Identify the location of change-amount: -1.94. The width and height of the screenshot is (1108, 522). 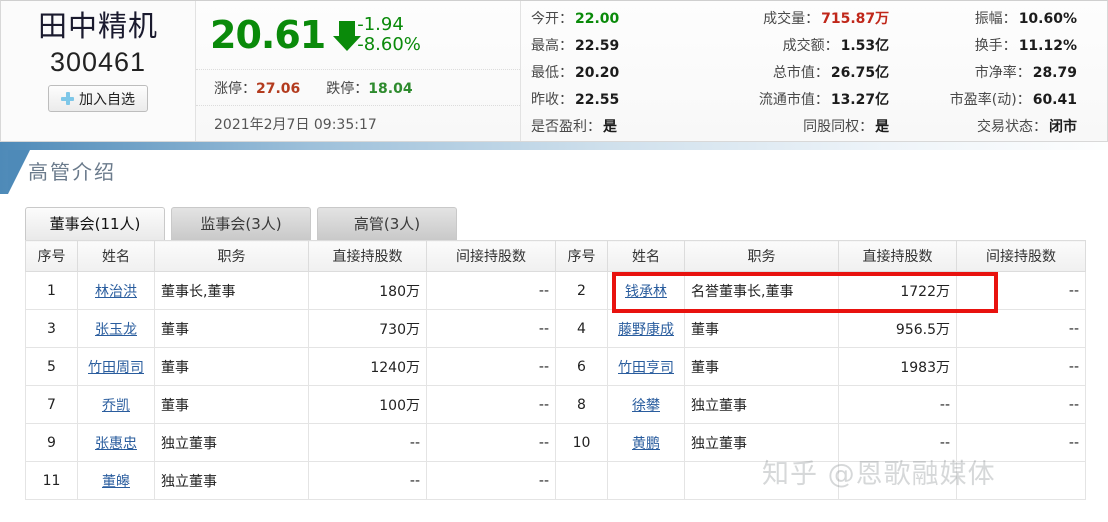
(380, 24).